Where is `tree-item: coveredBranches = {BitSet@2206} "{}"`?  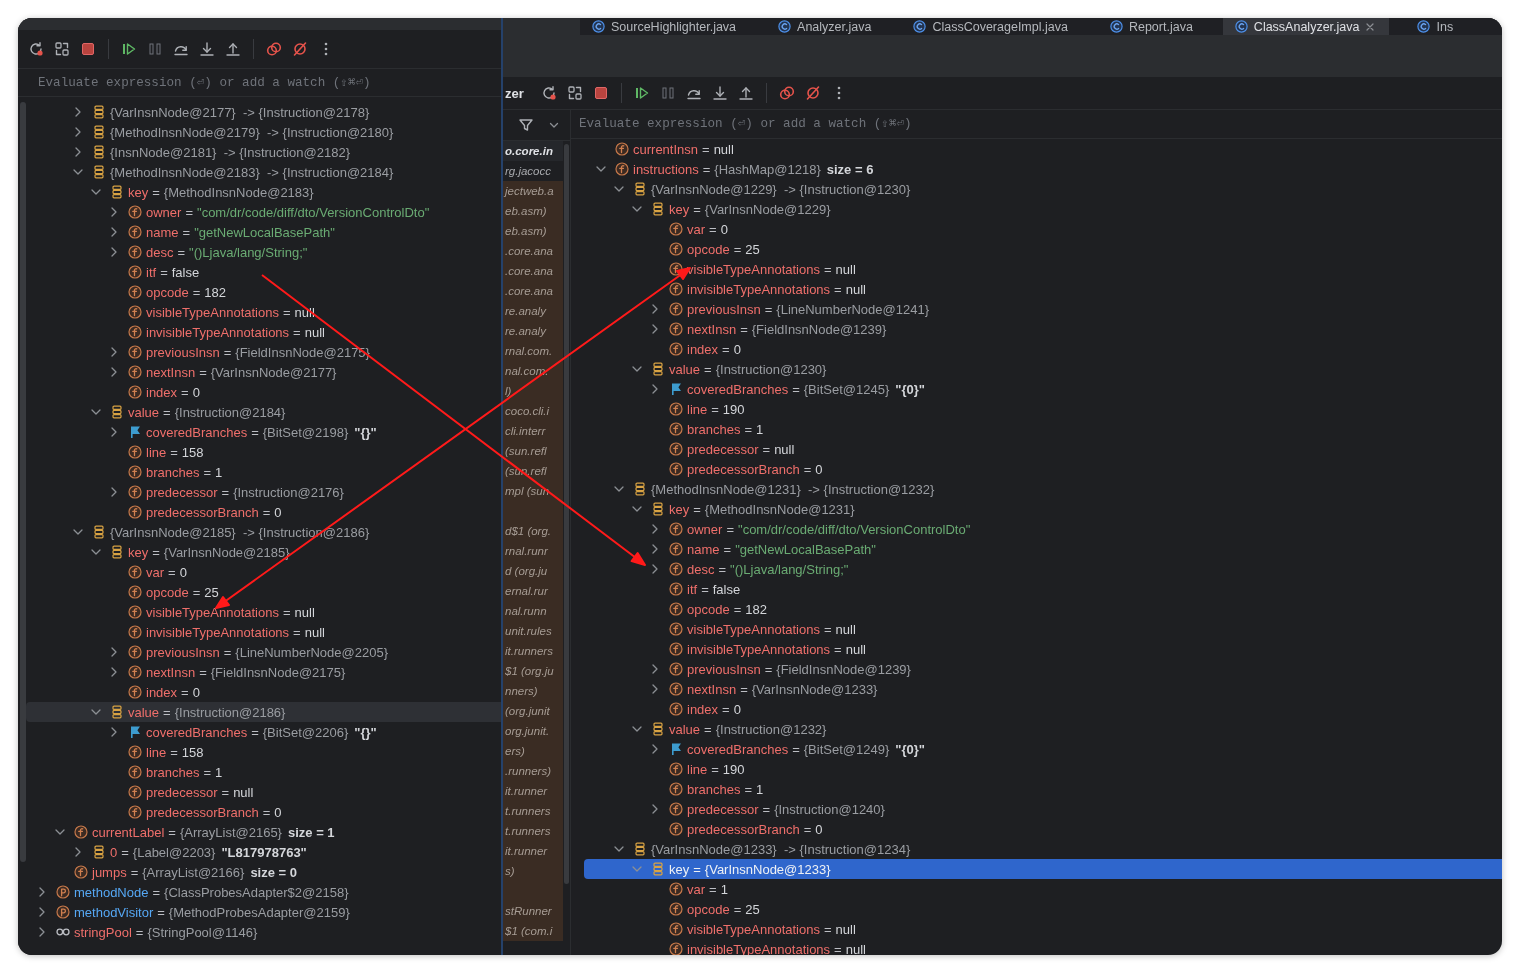 tree-item: coveredBranches = {BitSet@2206} "{}" is located at coordinates (263, 732).